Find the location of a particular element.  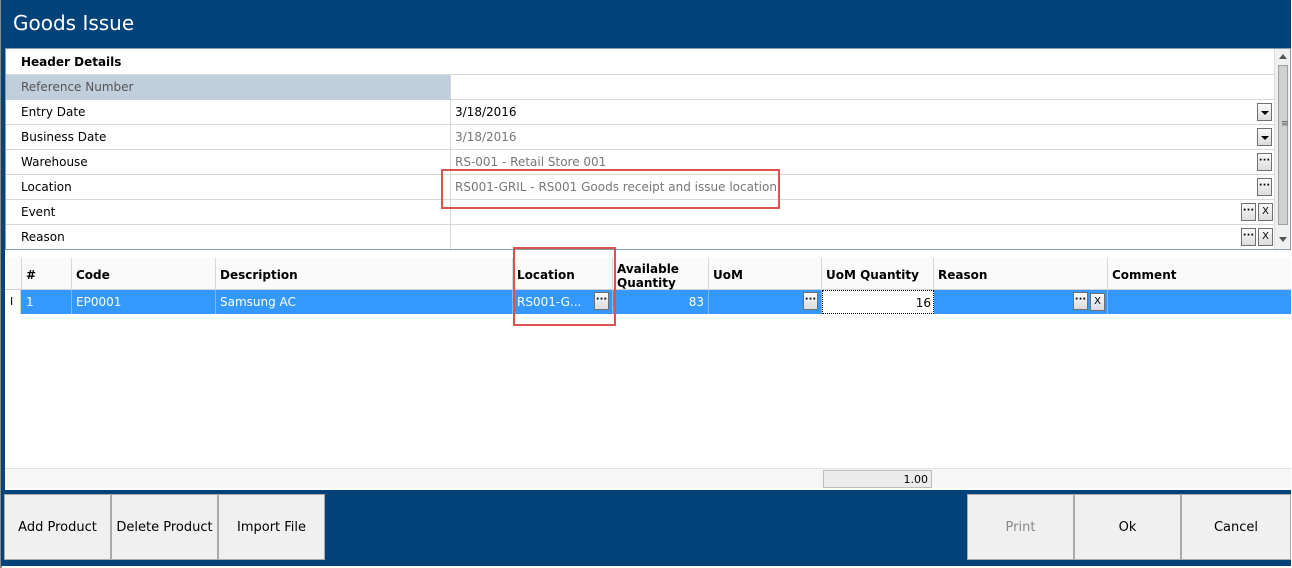

business-date-field: 3/18/2016 is located at coordinates (852, 137).